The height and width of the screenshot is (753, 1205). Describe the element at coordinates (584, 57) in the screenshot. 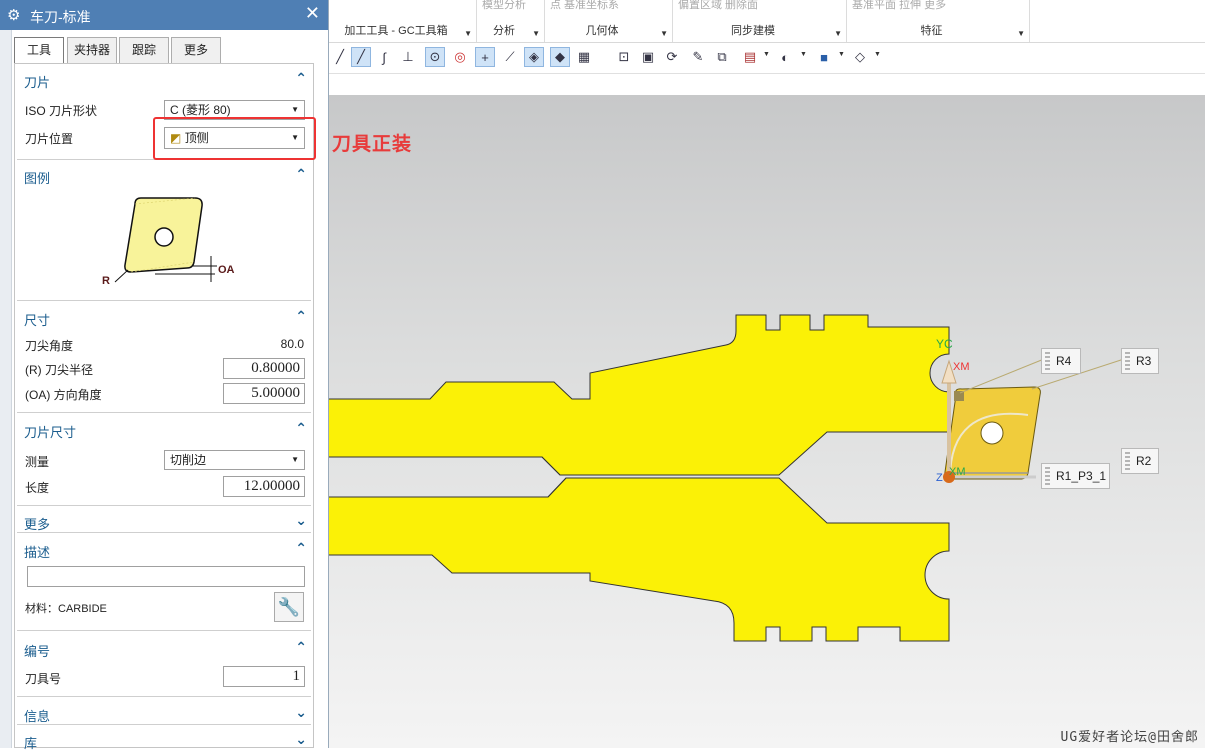

I see `grid-icon: ▦` at that location.